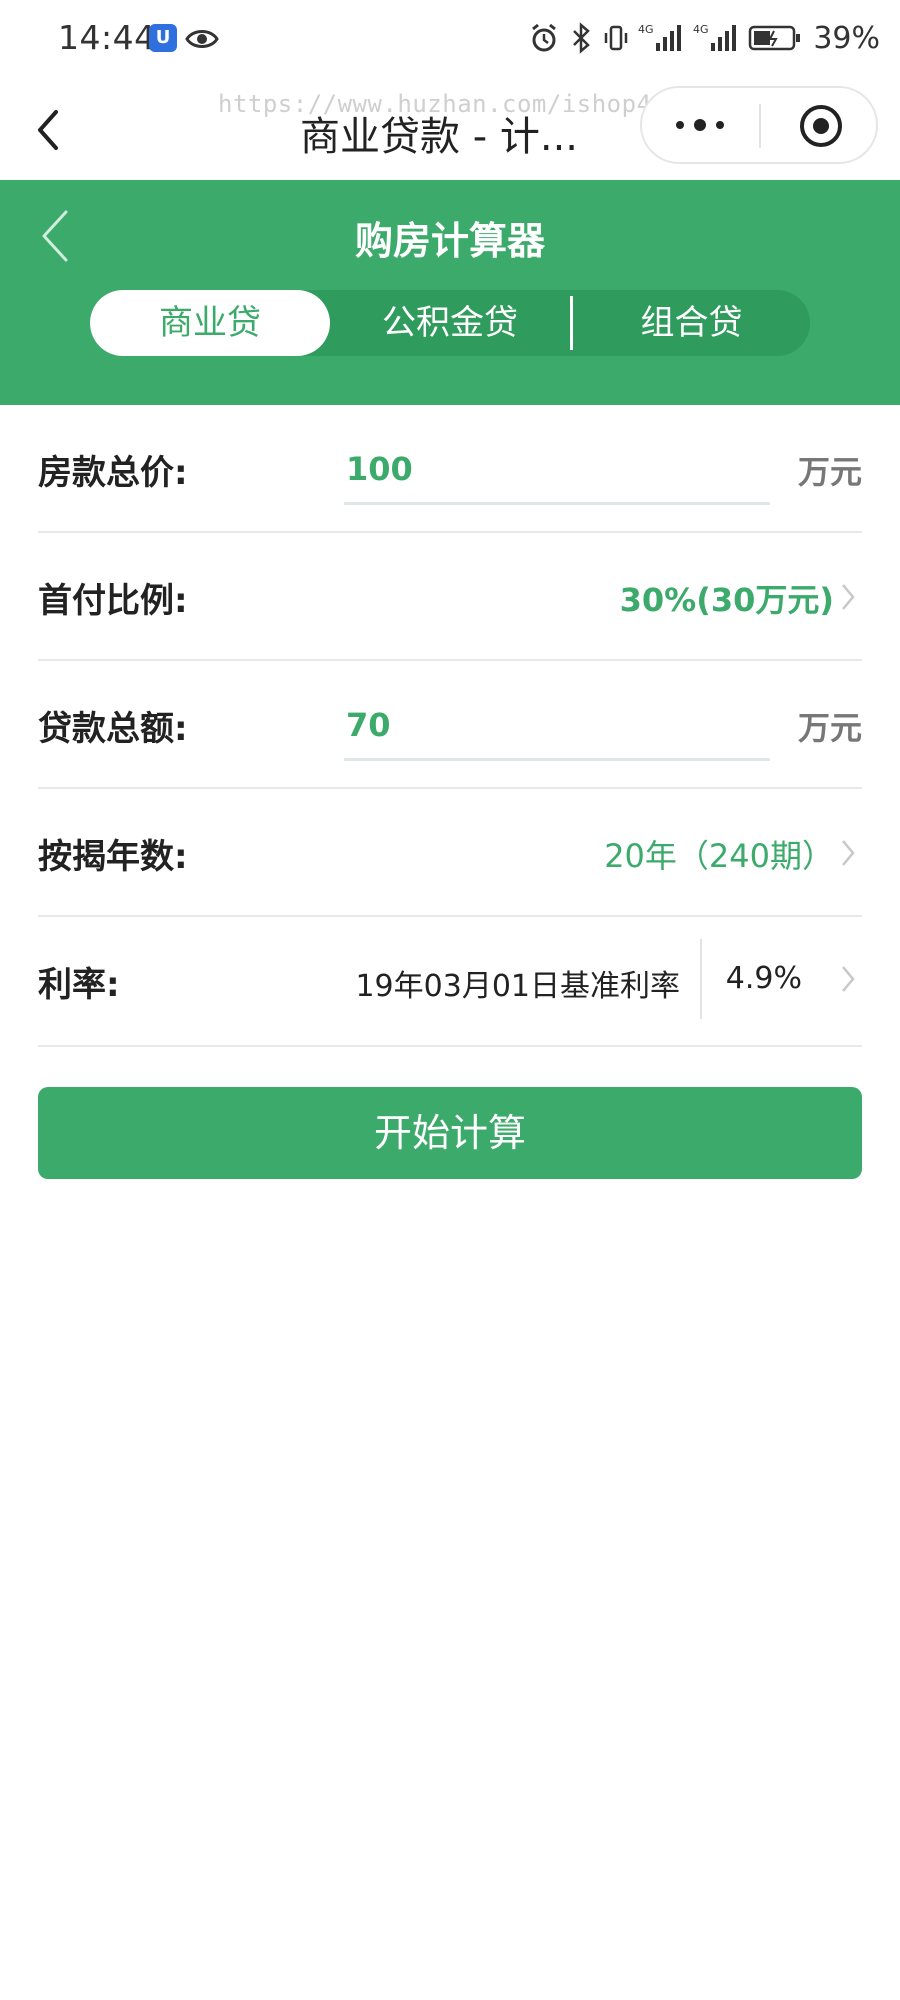  Describe the element at coordinates (113, 601) in the screenshot. I see `down-payment-label: 首付比例:` at that location.